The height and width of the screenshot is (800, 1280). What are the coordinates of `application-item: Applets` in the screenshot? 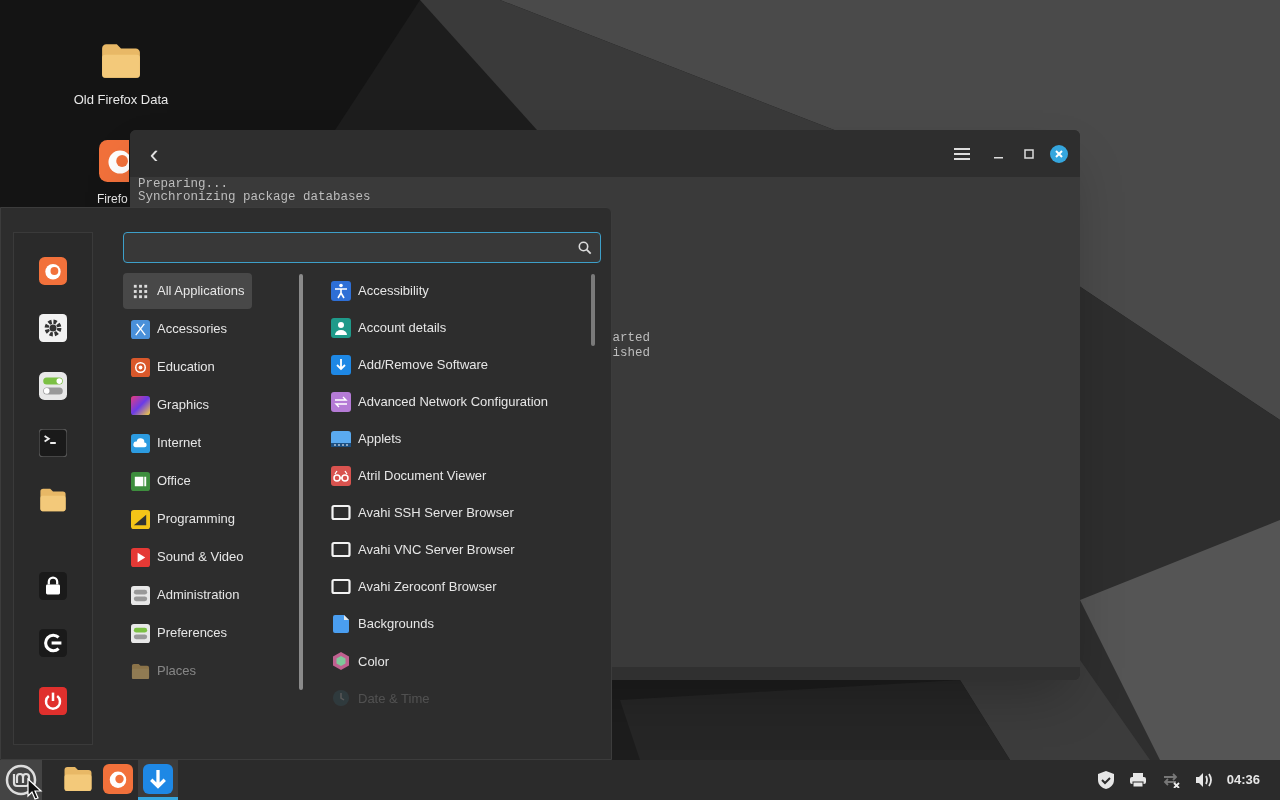 It's located at (366, 439).